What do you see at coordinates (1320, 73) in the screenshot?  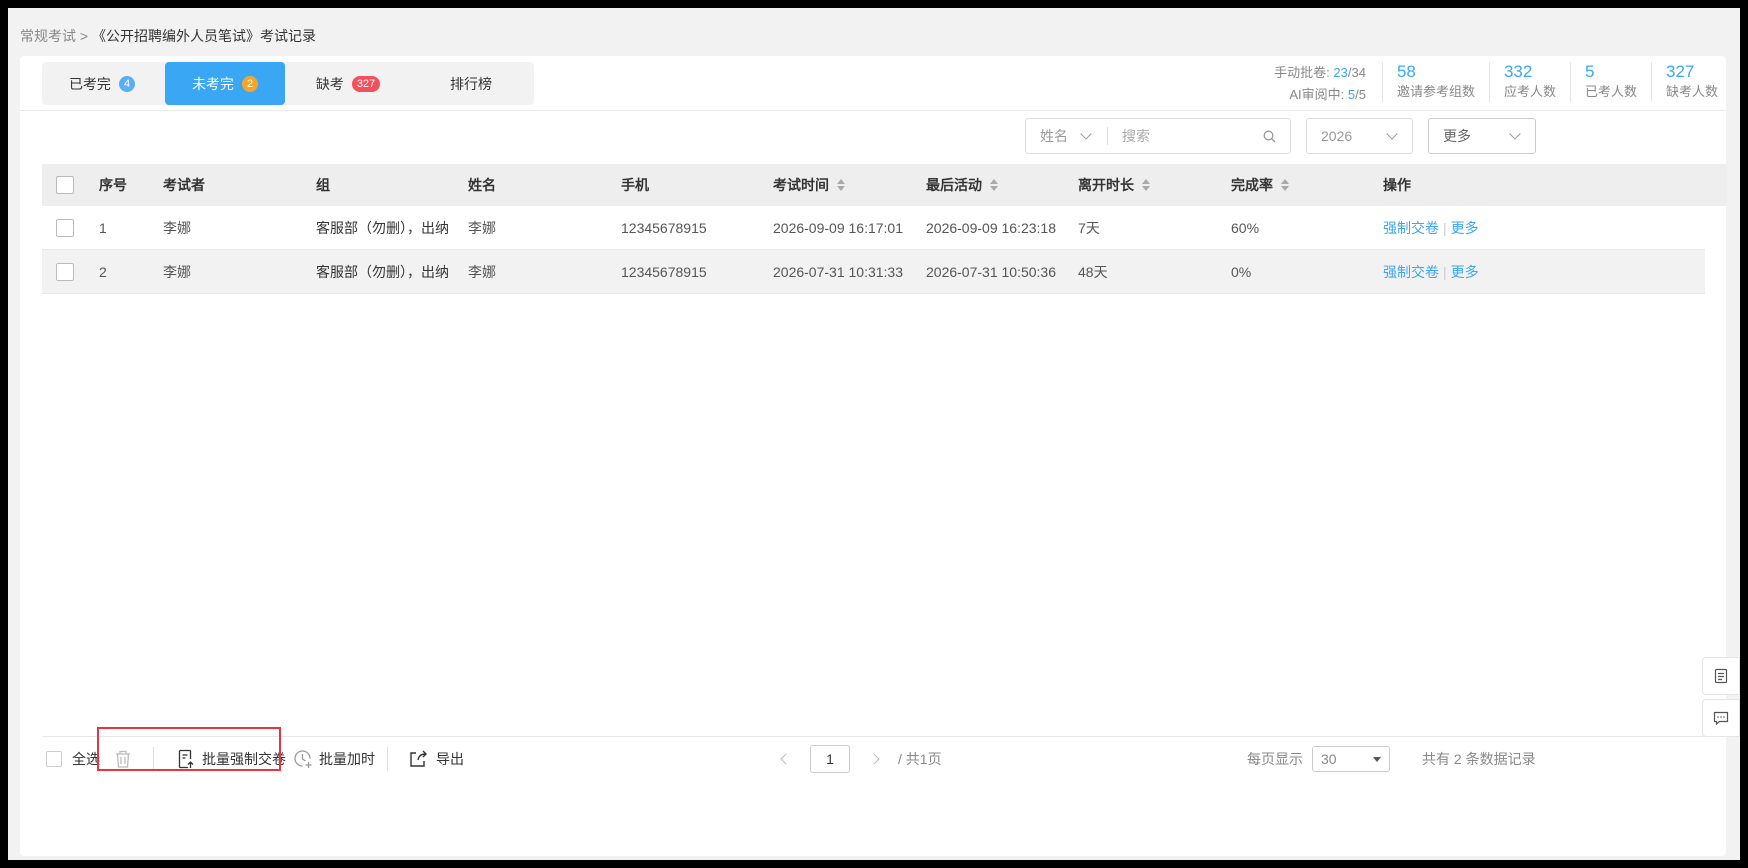 I see `manual-grading-line: 手动批卷: 23/34` at bounding box center [1320, 73].